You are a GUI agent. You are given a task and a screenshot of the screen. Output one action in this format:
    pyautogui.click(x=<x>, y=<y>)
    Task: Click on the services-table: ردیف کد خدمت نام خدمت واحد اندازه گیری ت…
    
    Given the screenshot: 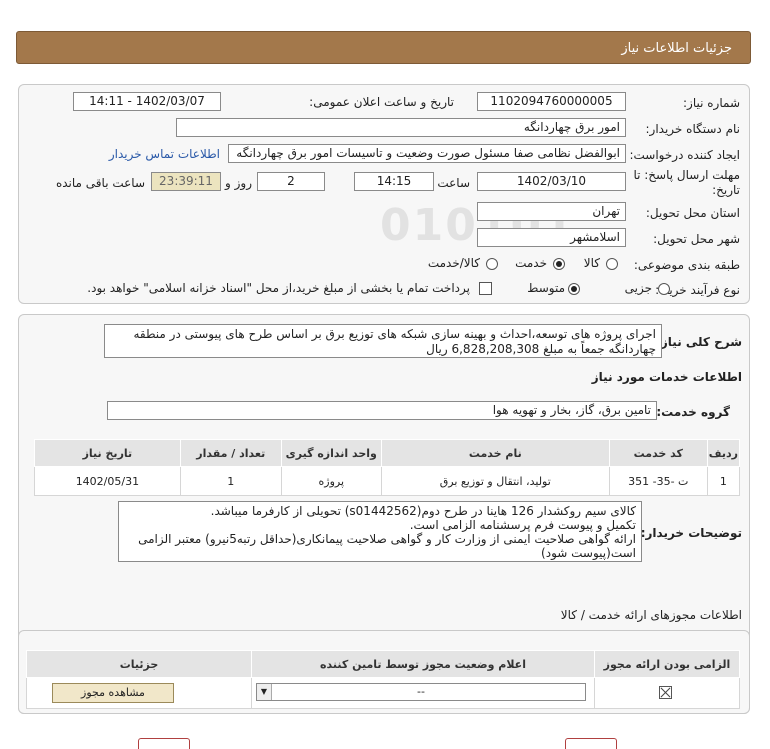 What is the action you would take?
    pyautogui.click(x=387, y=467)
    